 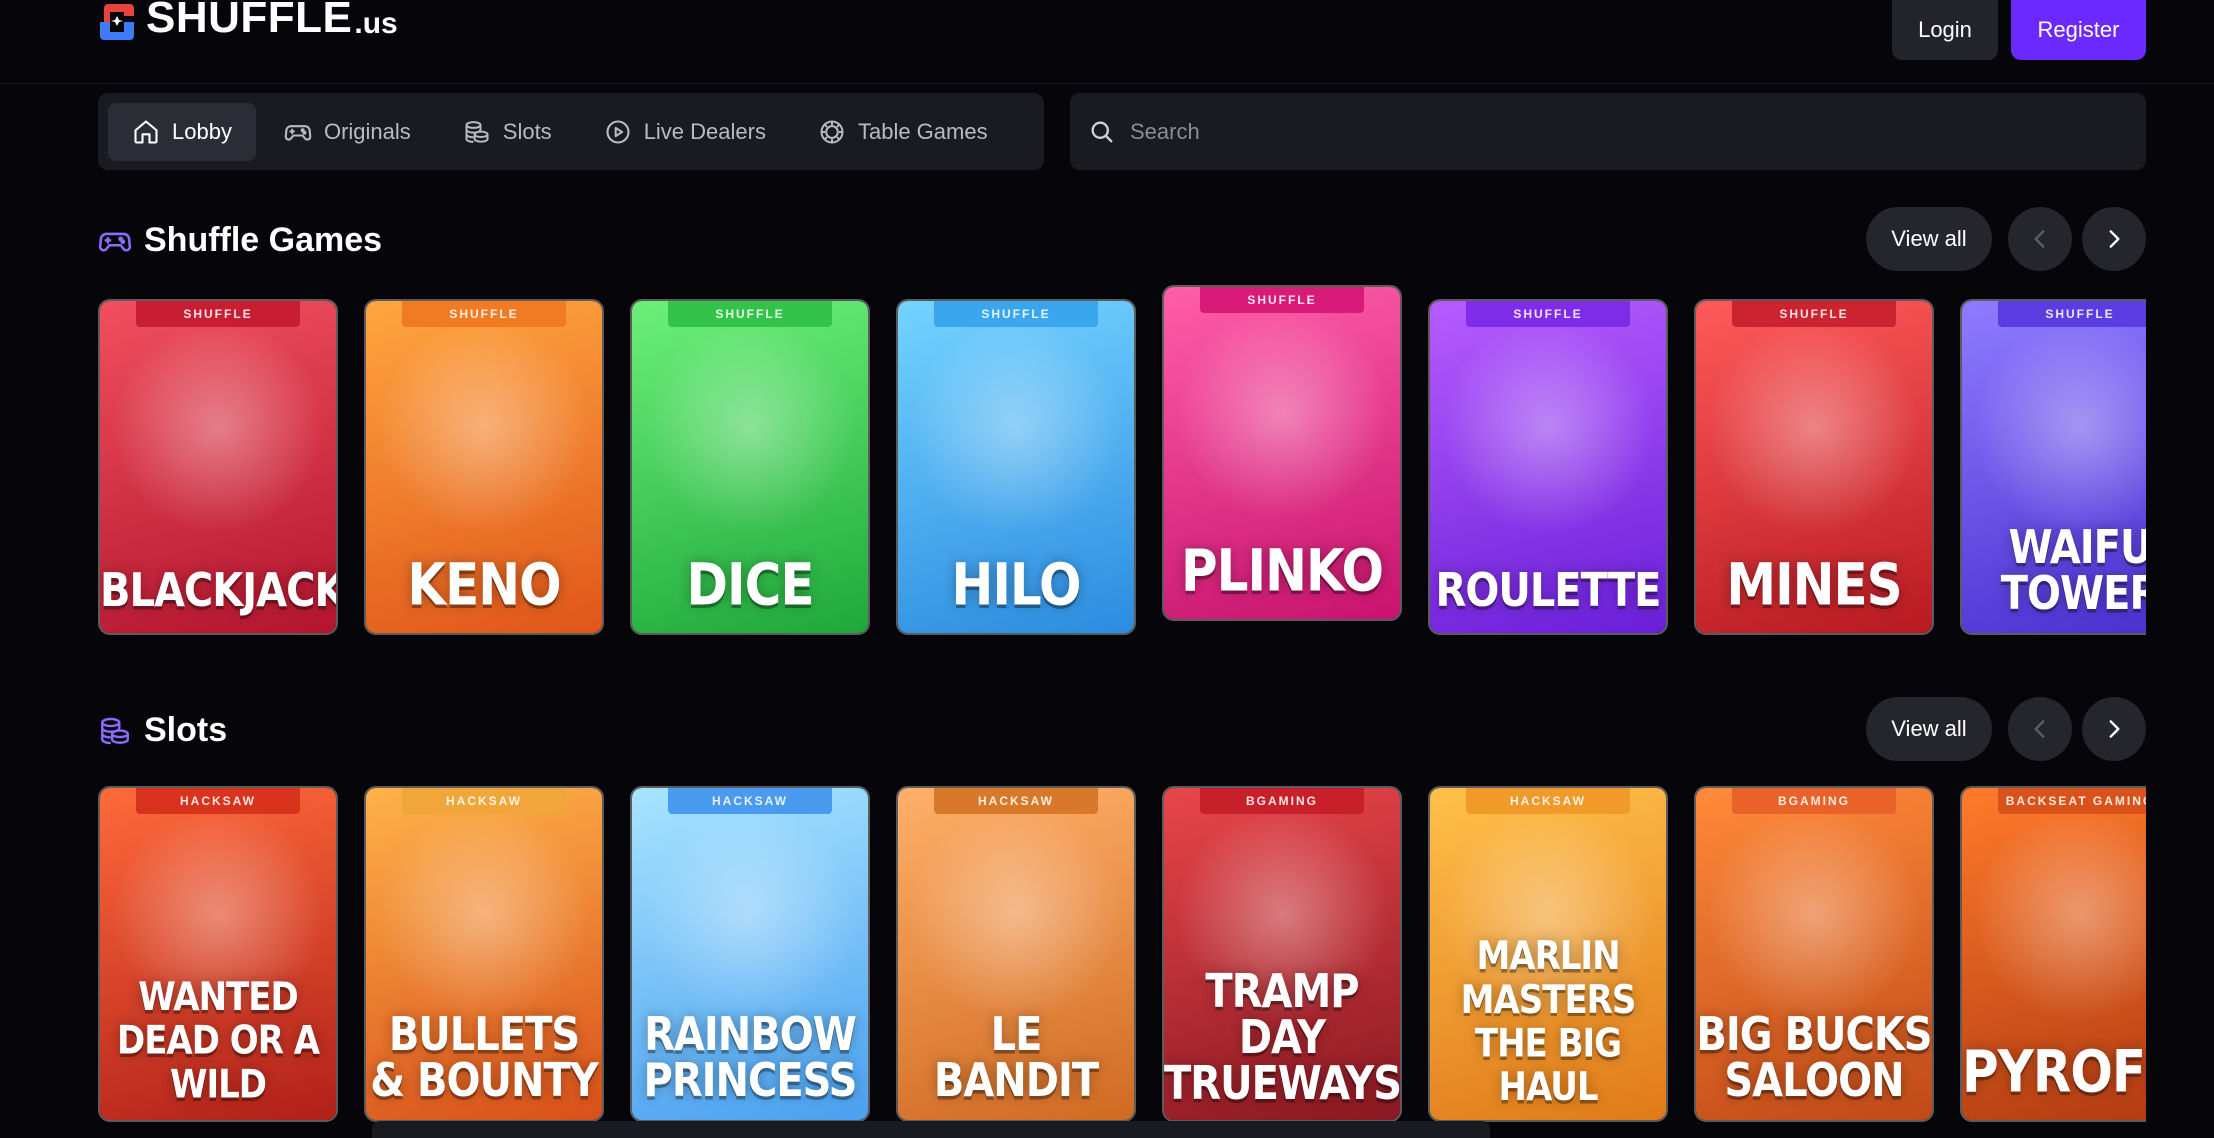 What do you see at coordinates (218, 954) in the screenshot?
I see `game-card: HACKSAW WANTED DEAD OR A WILD` at bounding box center [218, 954].